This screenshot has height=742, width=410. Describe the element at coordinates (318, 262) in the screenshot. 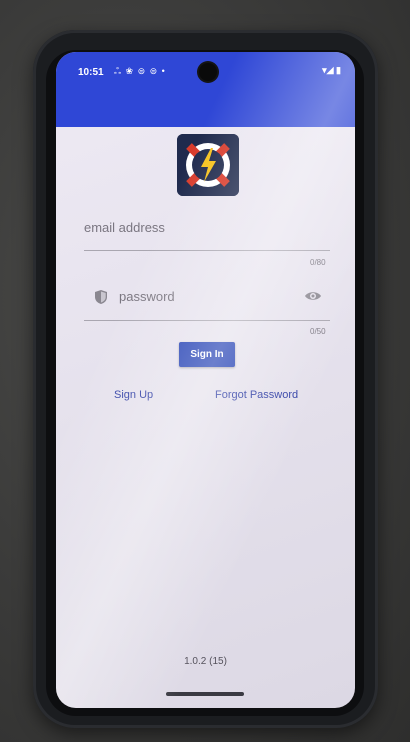

I see `email-char-counter: 0/80` at that location.